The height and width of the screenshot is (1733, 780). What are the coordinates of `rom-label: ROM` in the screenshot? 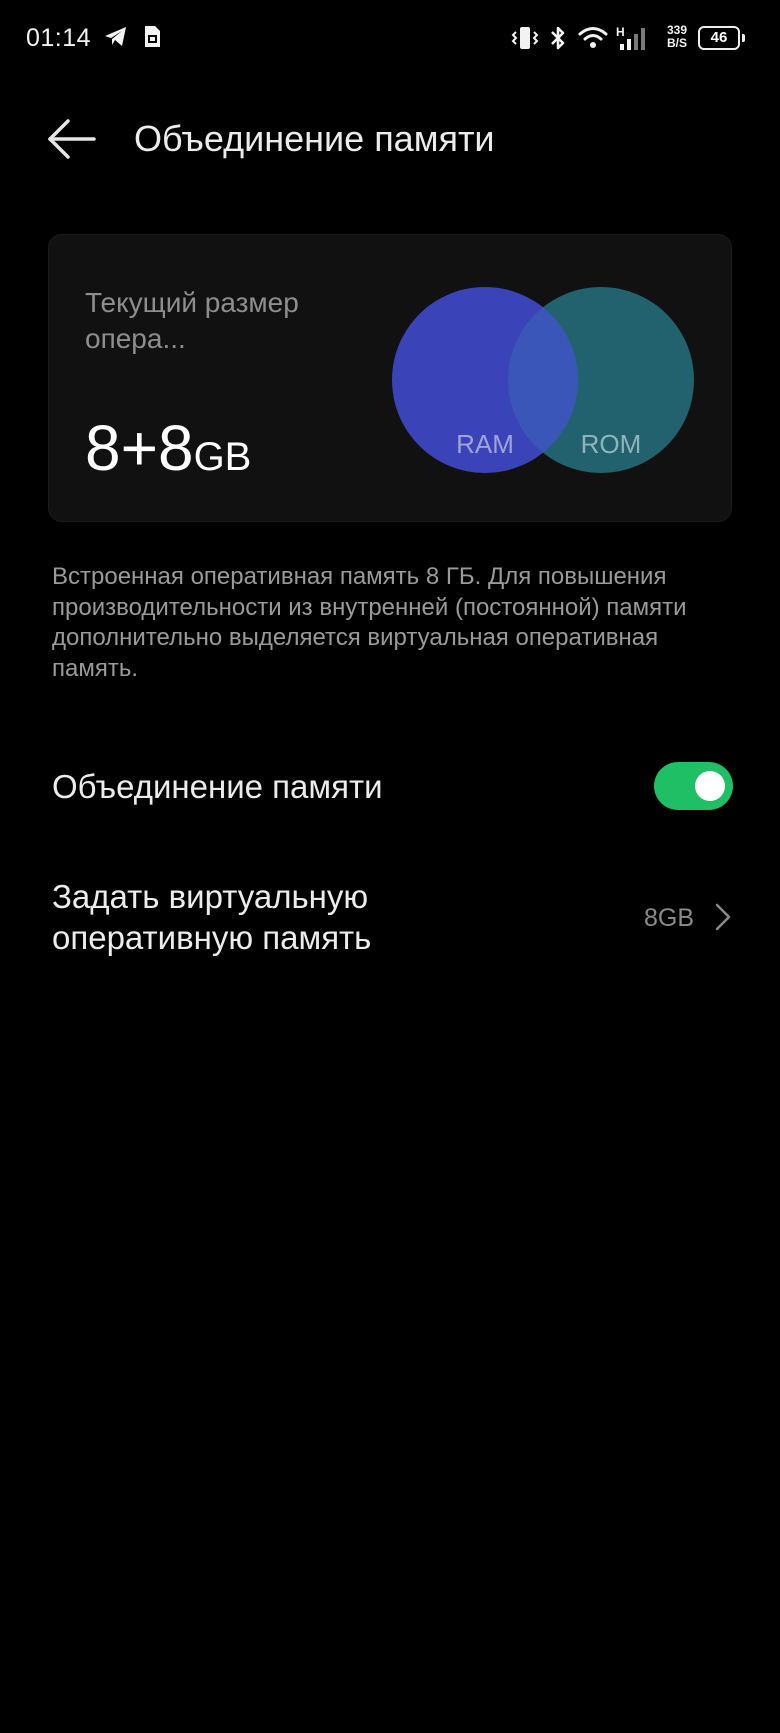 It's located at (611, 444).